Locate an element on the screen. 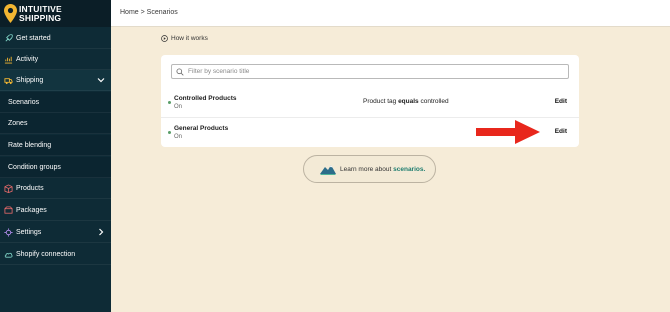  sidebar-item-rate-blending: Rate blending is located at coordinates (55, 145).